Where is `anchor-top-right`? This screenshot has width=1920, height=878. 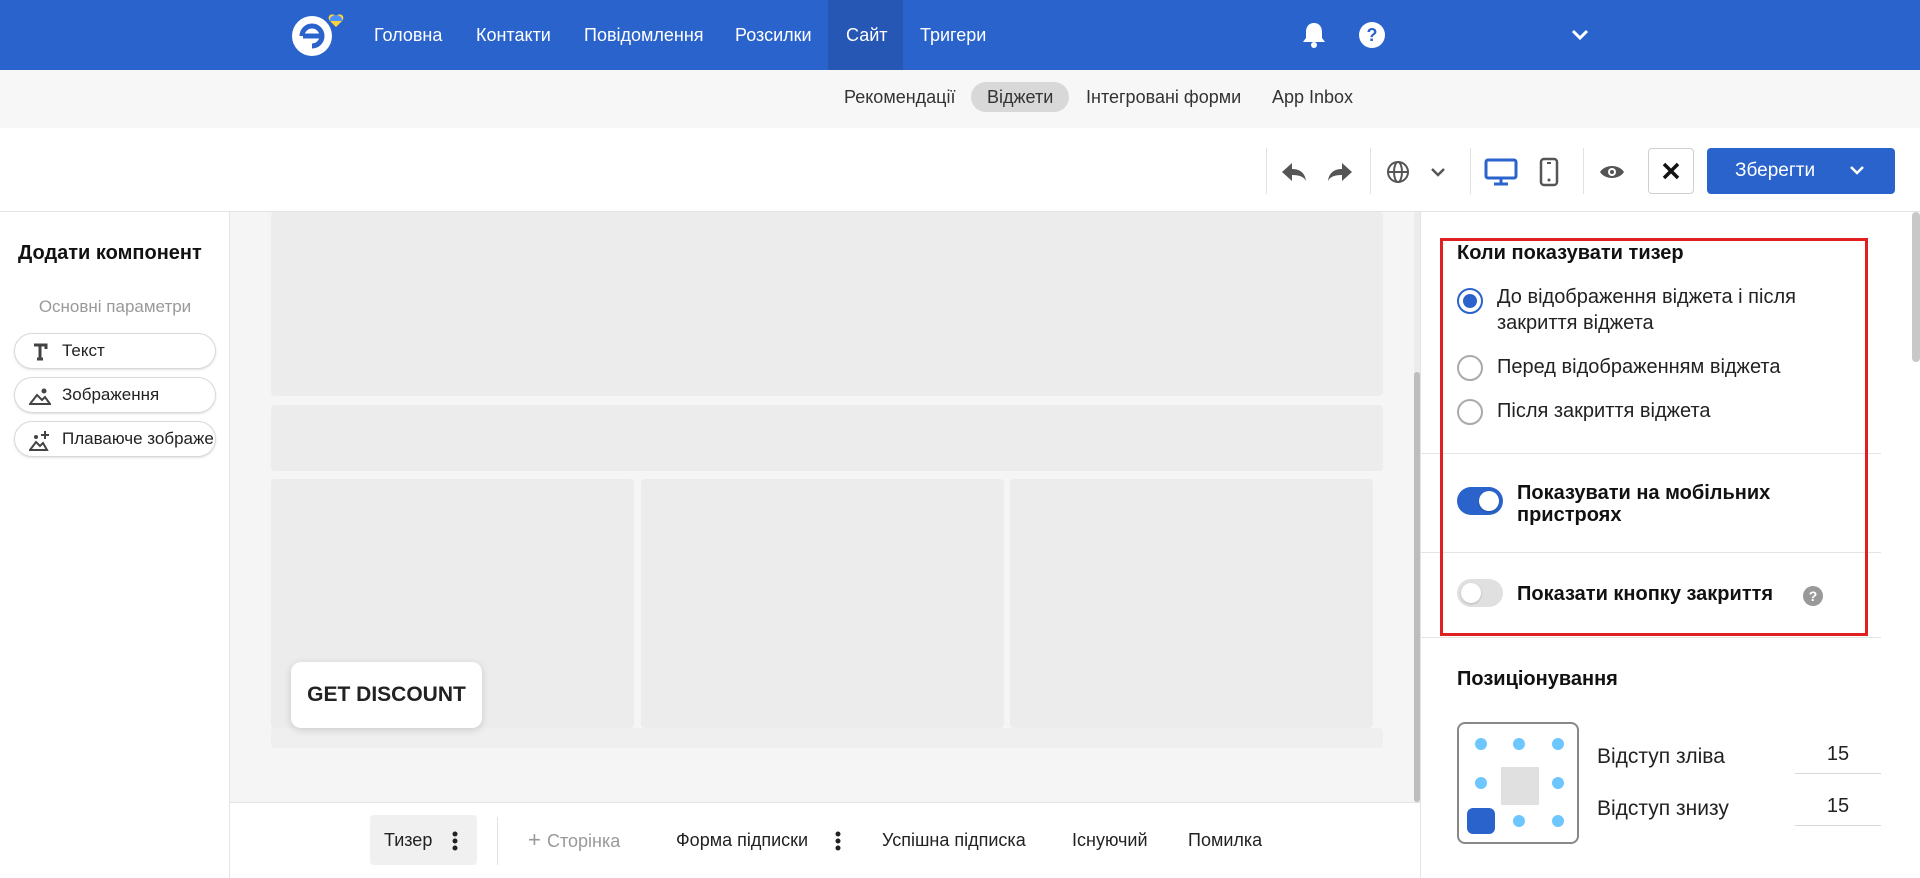
anchor-top-right is located at coordinates (1558, 744).